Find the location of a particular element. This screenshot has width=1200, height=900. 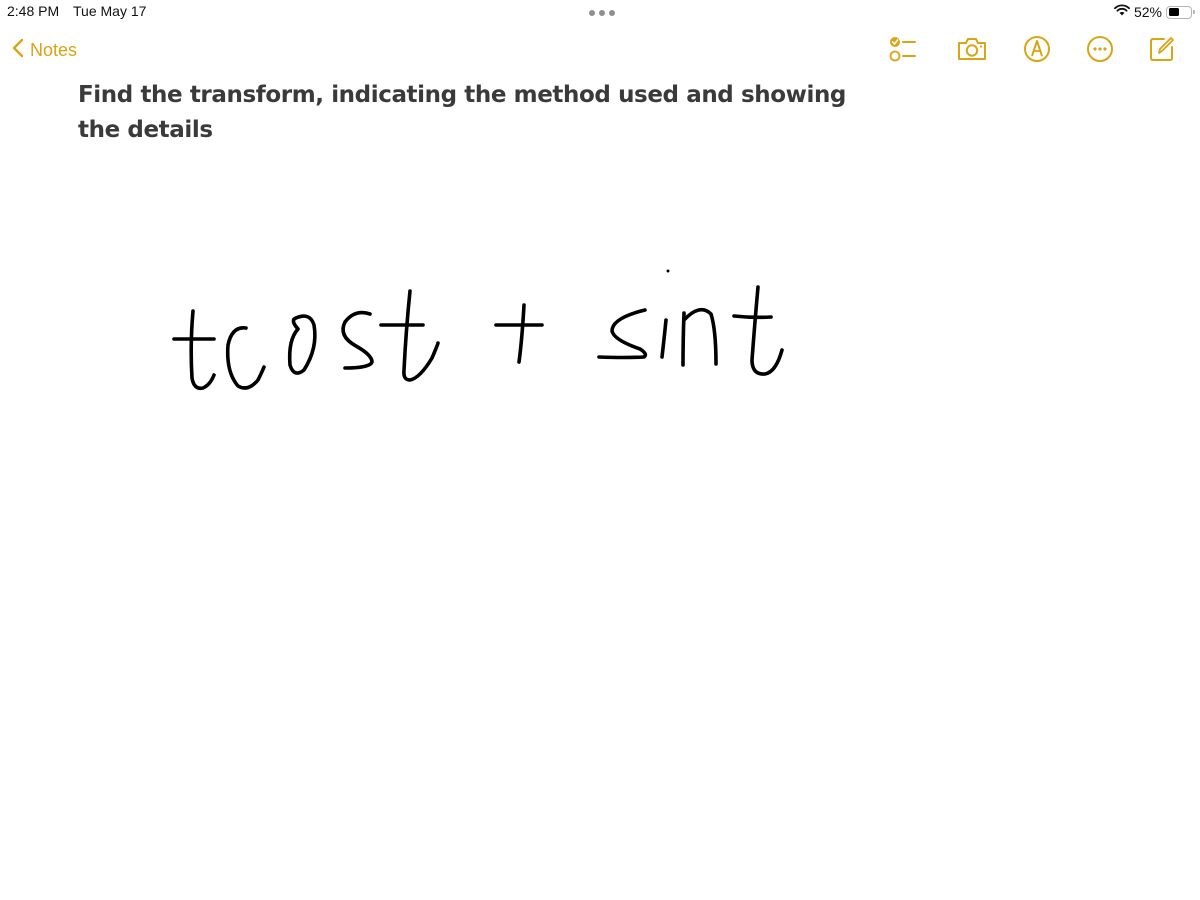

ellipsis-circle-icon is located at coordinates (1100, 51).